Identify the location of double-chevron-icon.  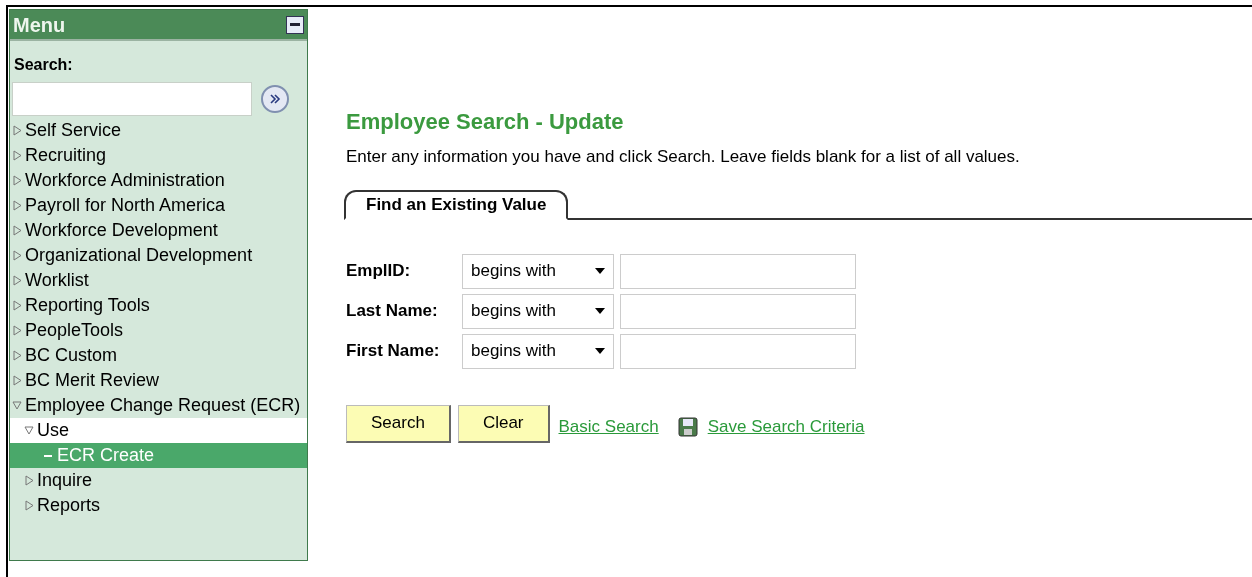
(275, 99).